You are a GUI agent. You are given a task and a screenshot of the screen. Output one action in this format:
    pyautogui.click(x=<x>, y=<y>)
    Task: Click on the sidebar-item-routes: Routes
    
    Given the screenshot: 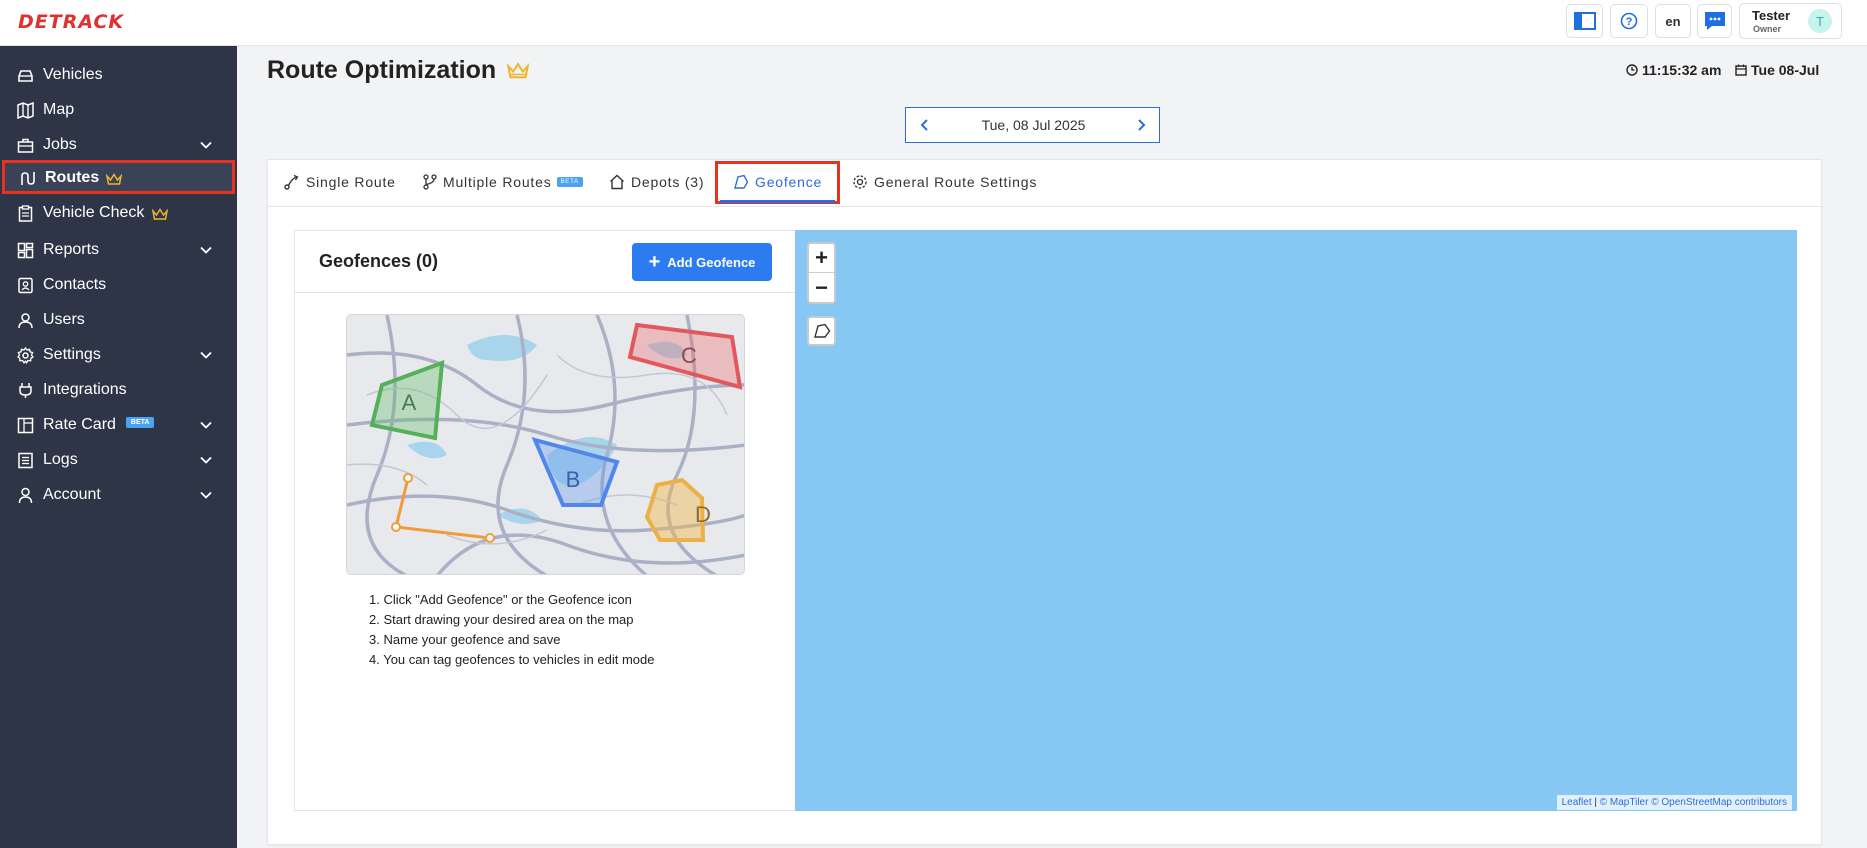 What is the action you would take?
    pyautogui.click(x=118, y=177)
    